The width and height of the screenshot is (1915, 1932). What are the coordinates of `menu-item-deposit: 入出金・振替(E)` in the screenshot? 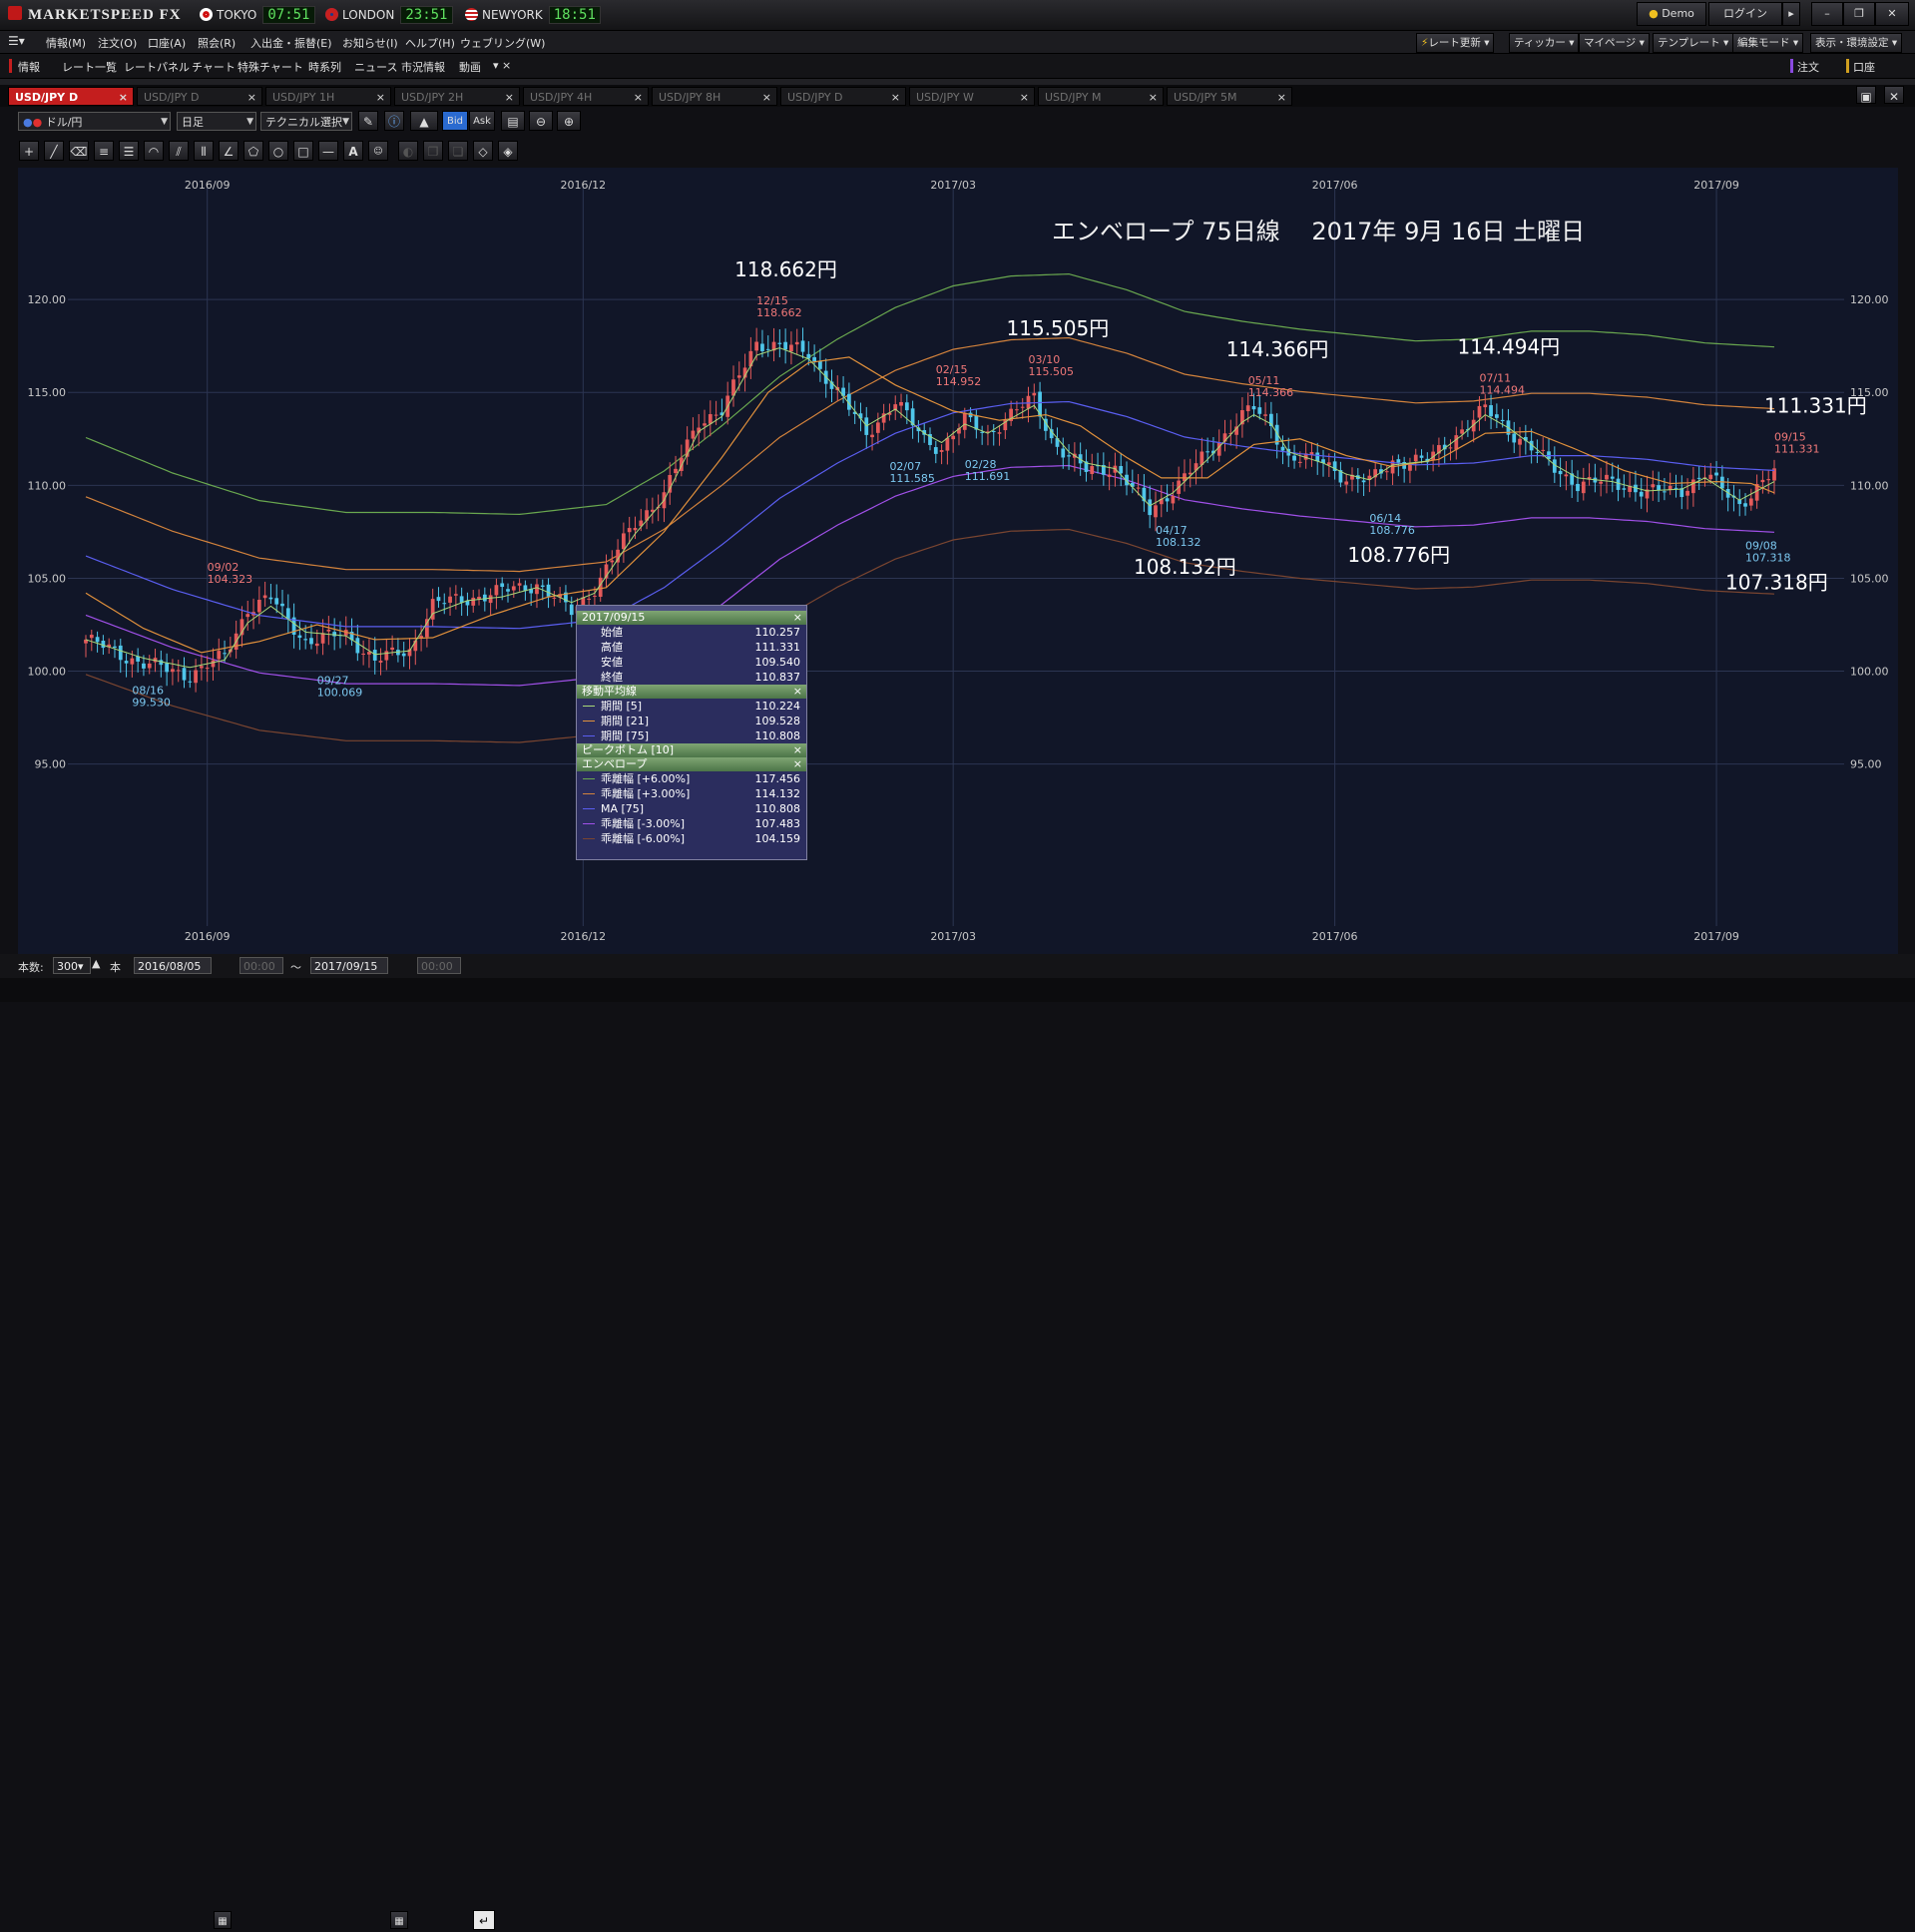 It's located at (291, 43).